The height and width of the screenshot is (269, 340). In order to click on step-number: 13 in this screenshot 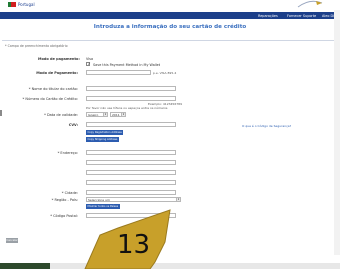, I will do `click(134, 245)`.